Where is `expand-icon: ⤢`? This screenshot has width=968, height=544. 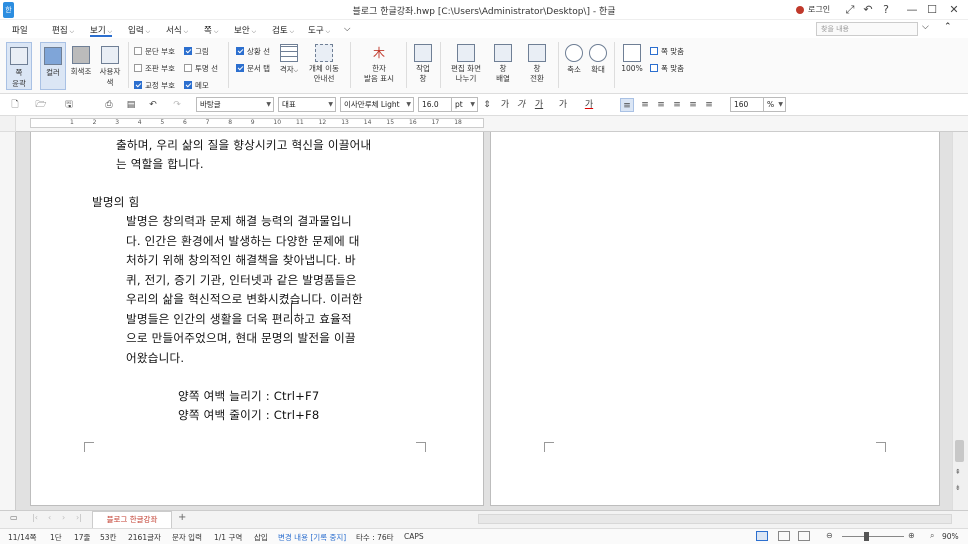
expand-icon: ⤢ is located at coordinates (850, 10).